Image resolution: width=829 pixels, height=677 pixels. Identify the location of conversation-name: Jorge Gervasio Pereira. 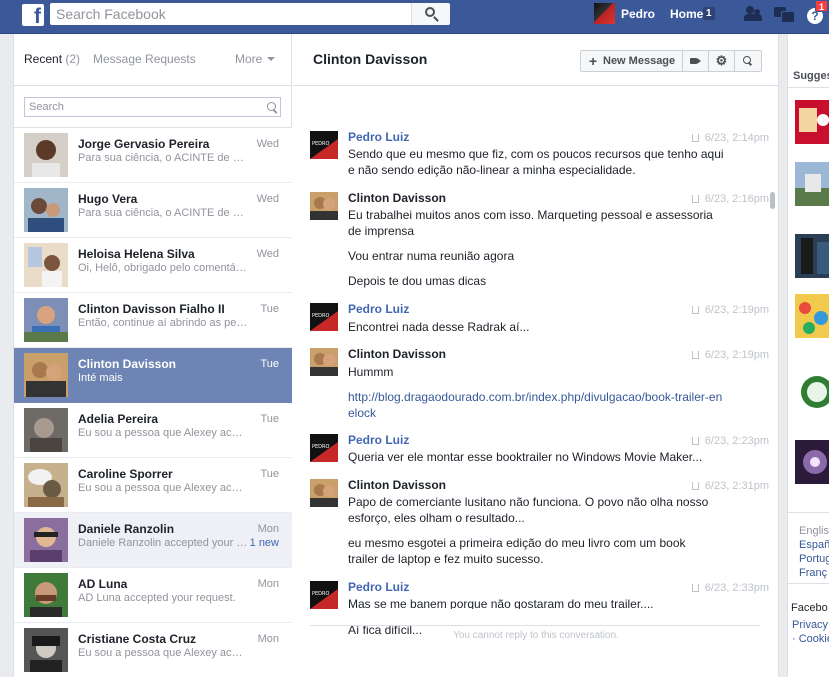
(144, 144).